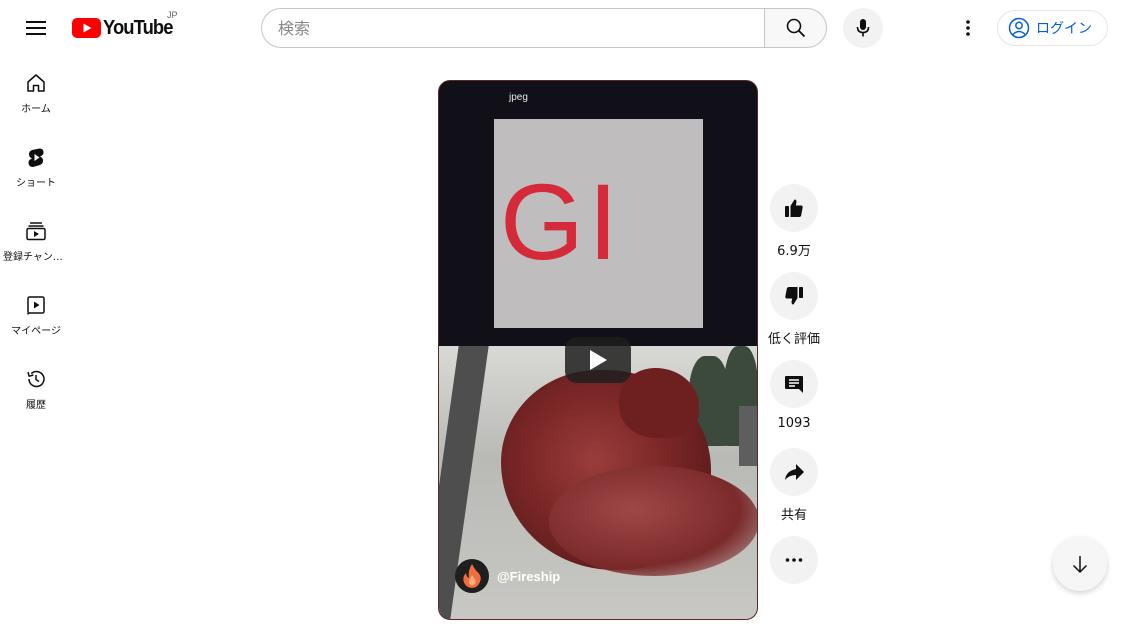  Describe the element at coordinates (36, 83) in the screenshot. I see `home-icon` at that location.